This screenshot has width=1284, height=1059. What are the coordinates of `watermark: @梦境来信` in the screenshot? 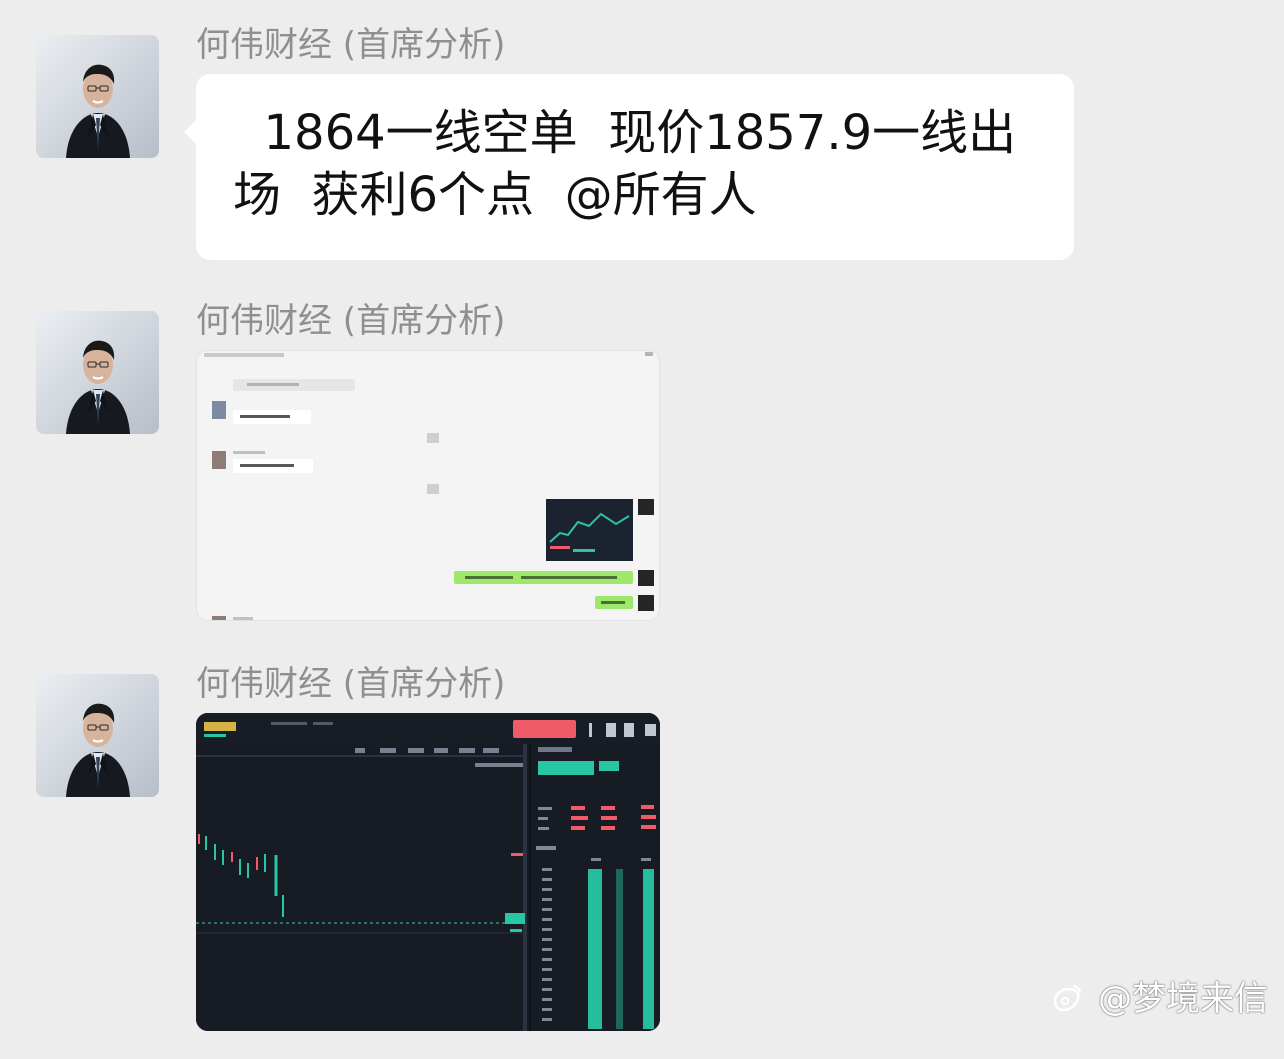 It's located at (1158, 999).